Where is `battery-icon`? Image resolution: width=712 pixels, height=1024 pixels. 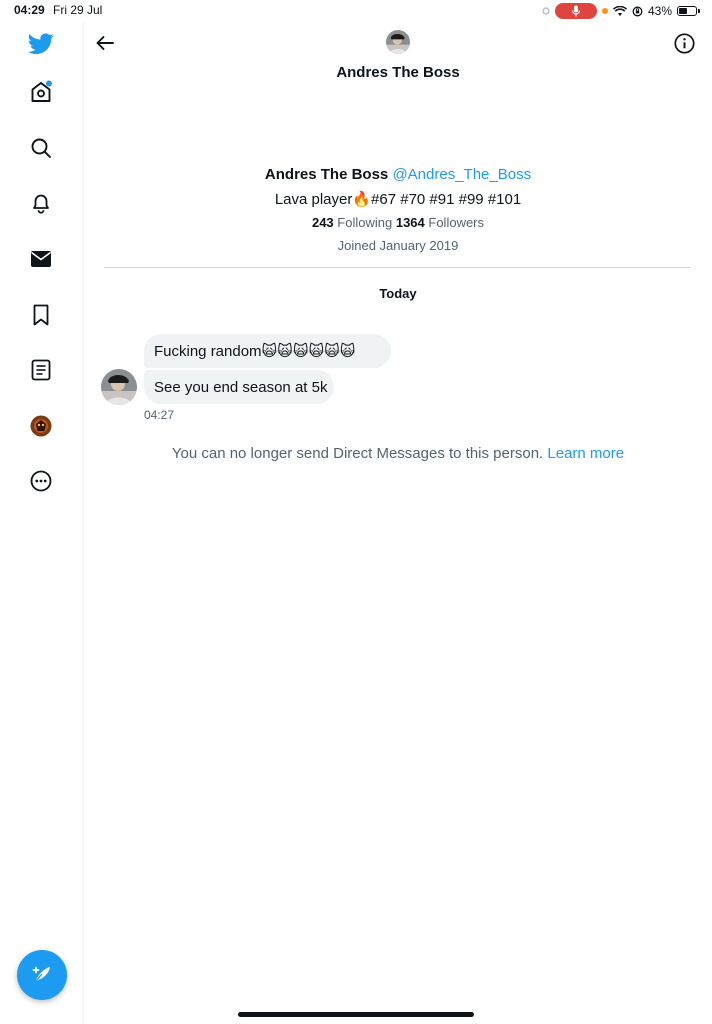
battery-icon is located at coordinates (687, 11).